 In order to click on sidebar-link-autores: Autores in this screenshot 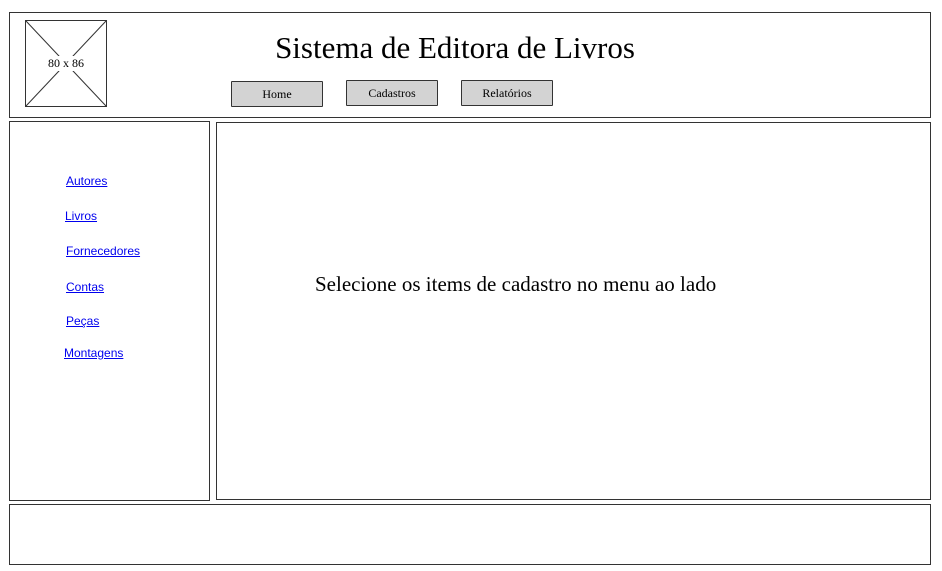, I will do `click(86, 181)`.